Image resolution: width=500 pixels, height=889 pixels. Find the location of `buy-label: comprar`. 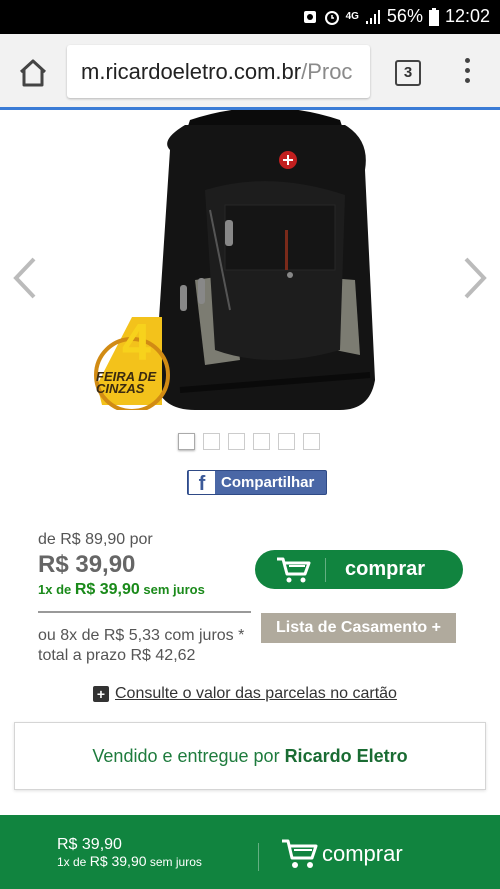

buy-label: comprar is located at coordinates (385, 569).